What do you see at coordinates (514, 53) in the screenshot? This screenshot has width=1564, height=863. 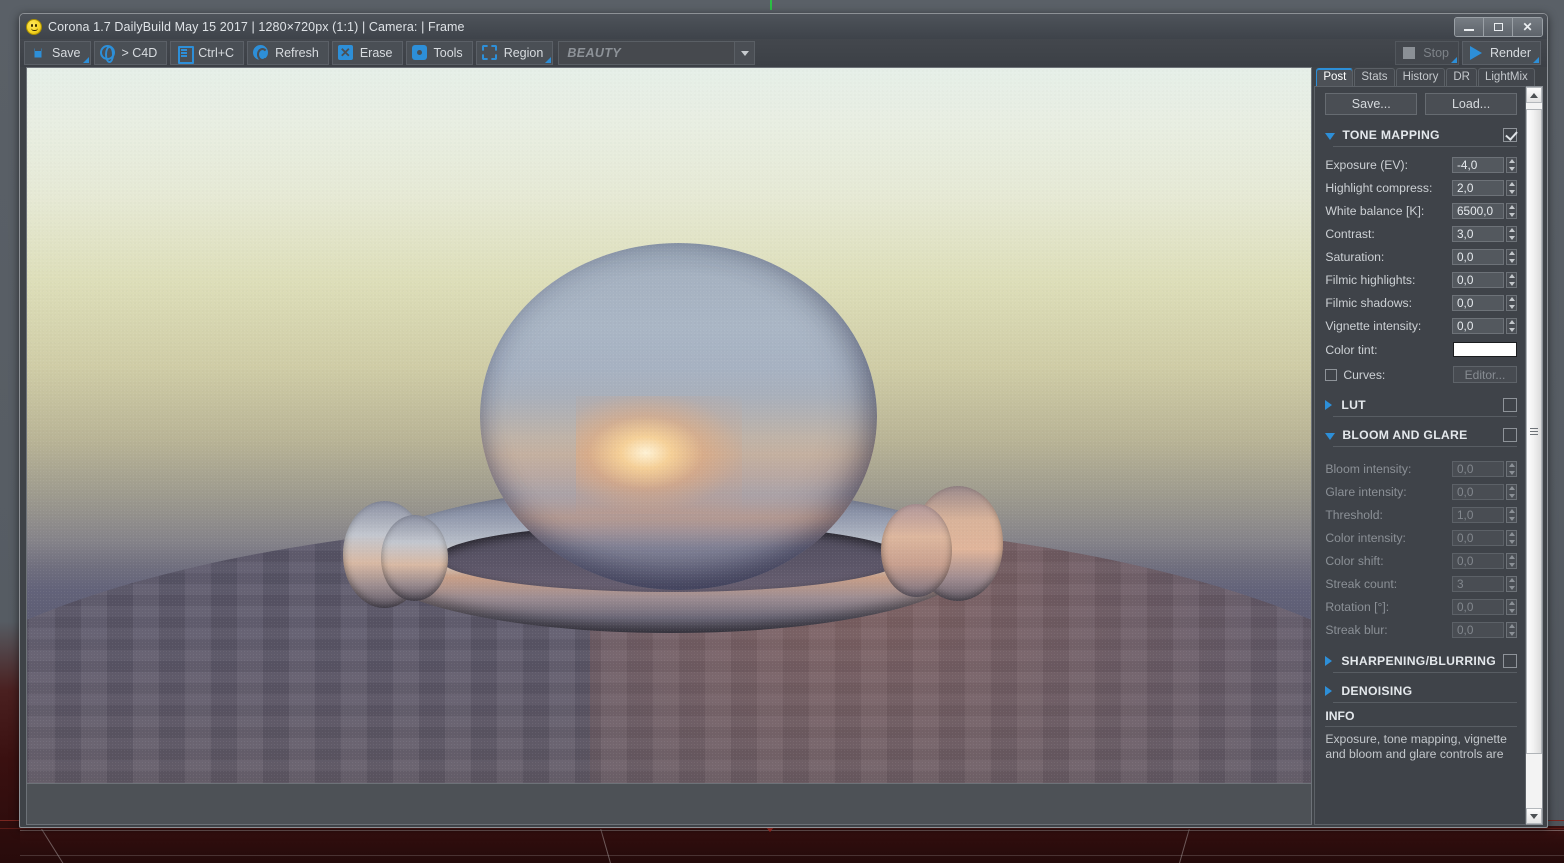 I see `region-button: Region` at bounding box center [514, 53].